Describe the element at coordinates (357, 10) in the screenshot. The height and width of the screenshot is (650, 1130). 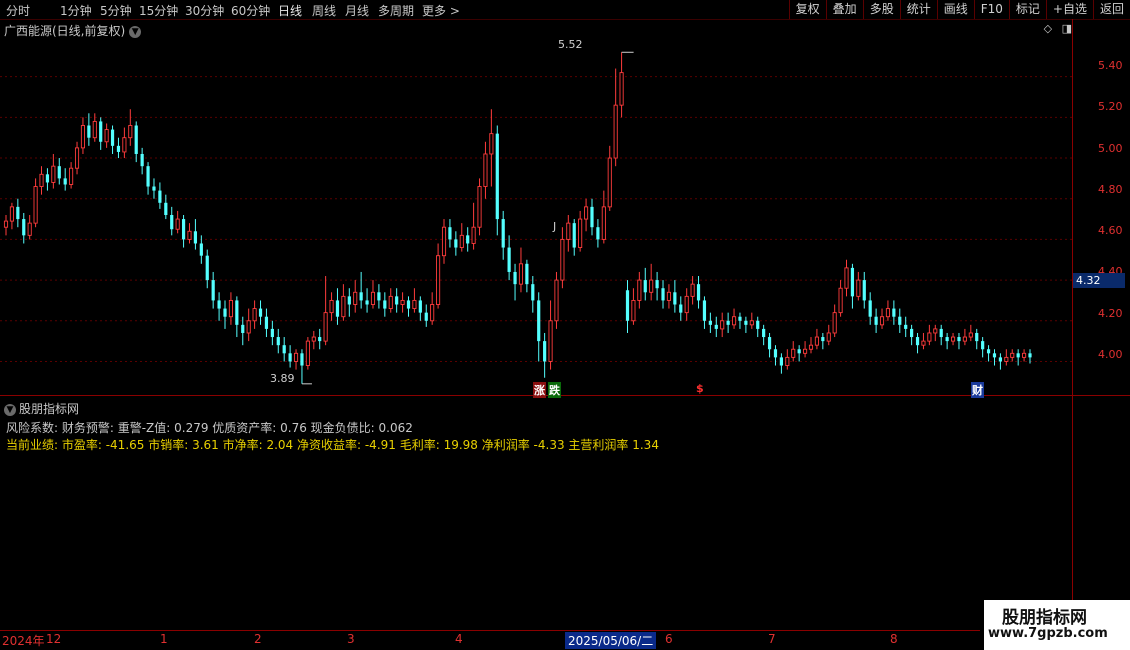
I see `tab-monthly: 月线` at that location.